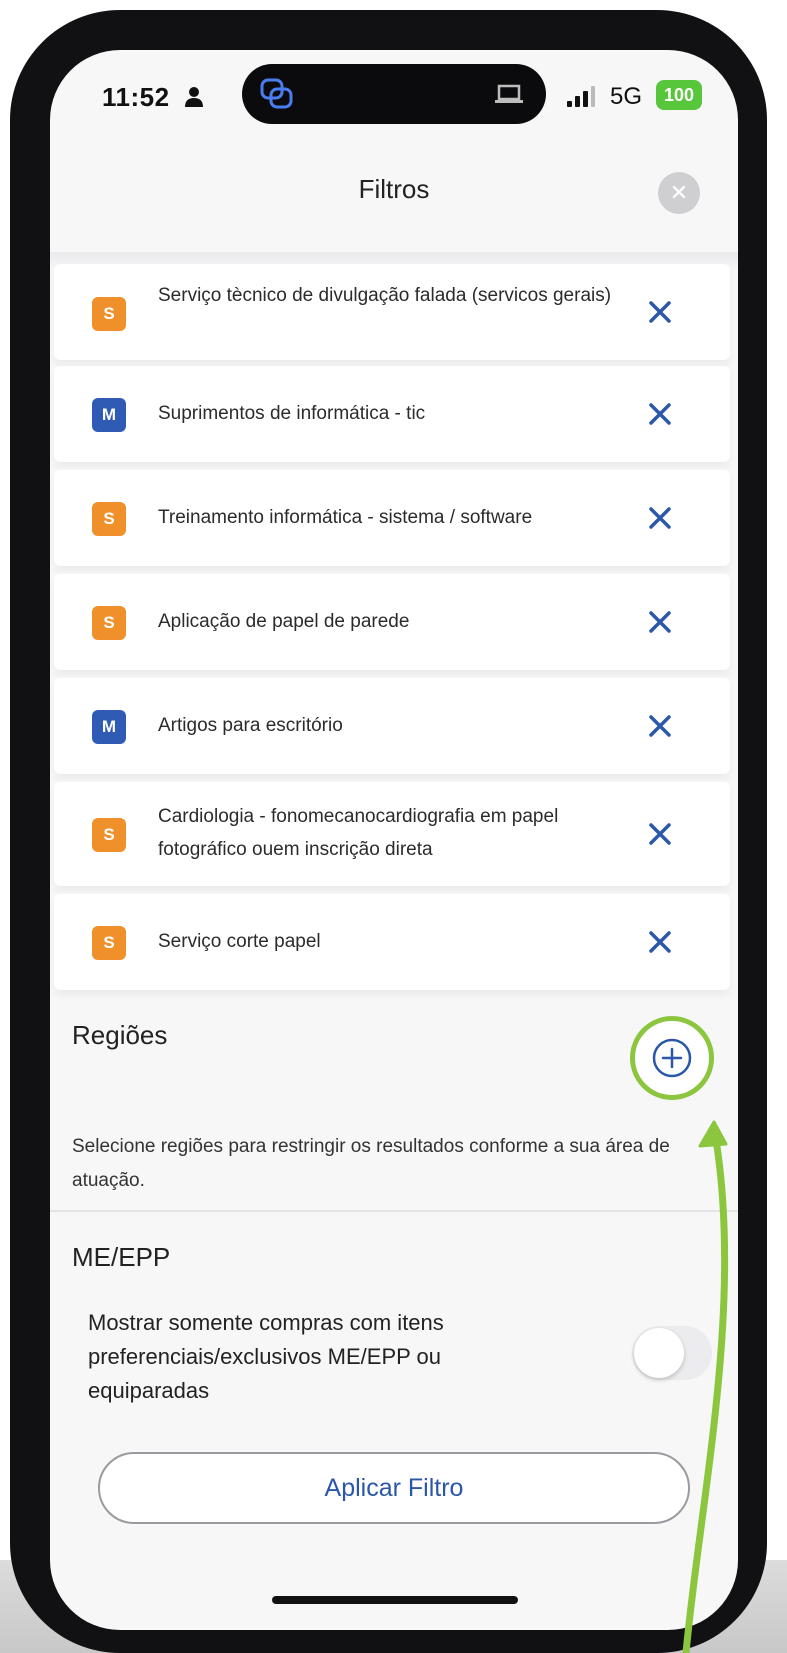 This screenshot has width=787, height=1653. What do you see at coordinates (679, 95) in the screenshot?
I see `battery-indicator: 100` at bounding box center [679, 95].